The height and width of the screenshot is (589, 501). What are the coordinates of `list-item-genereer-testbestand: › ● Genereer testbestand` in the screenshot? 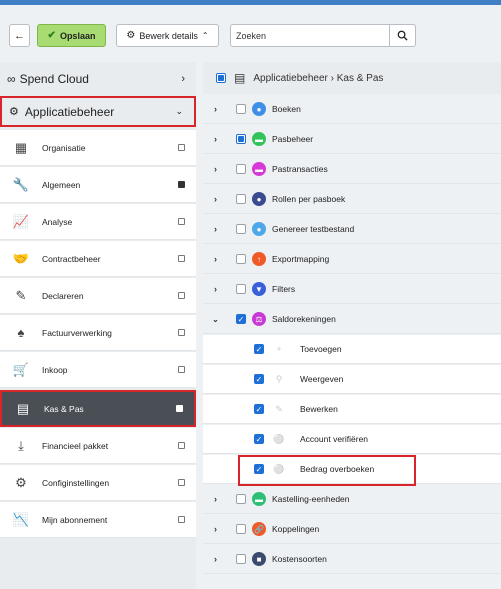 It's located at (352, 229).